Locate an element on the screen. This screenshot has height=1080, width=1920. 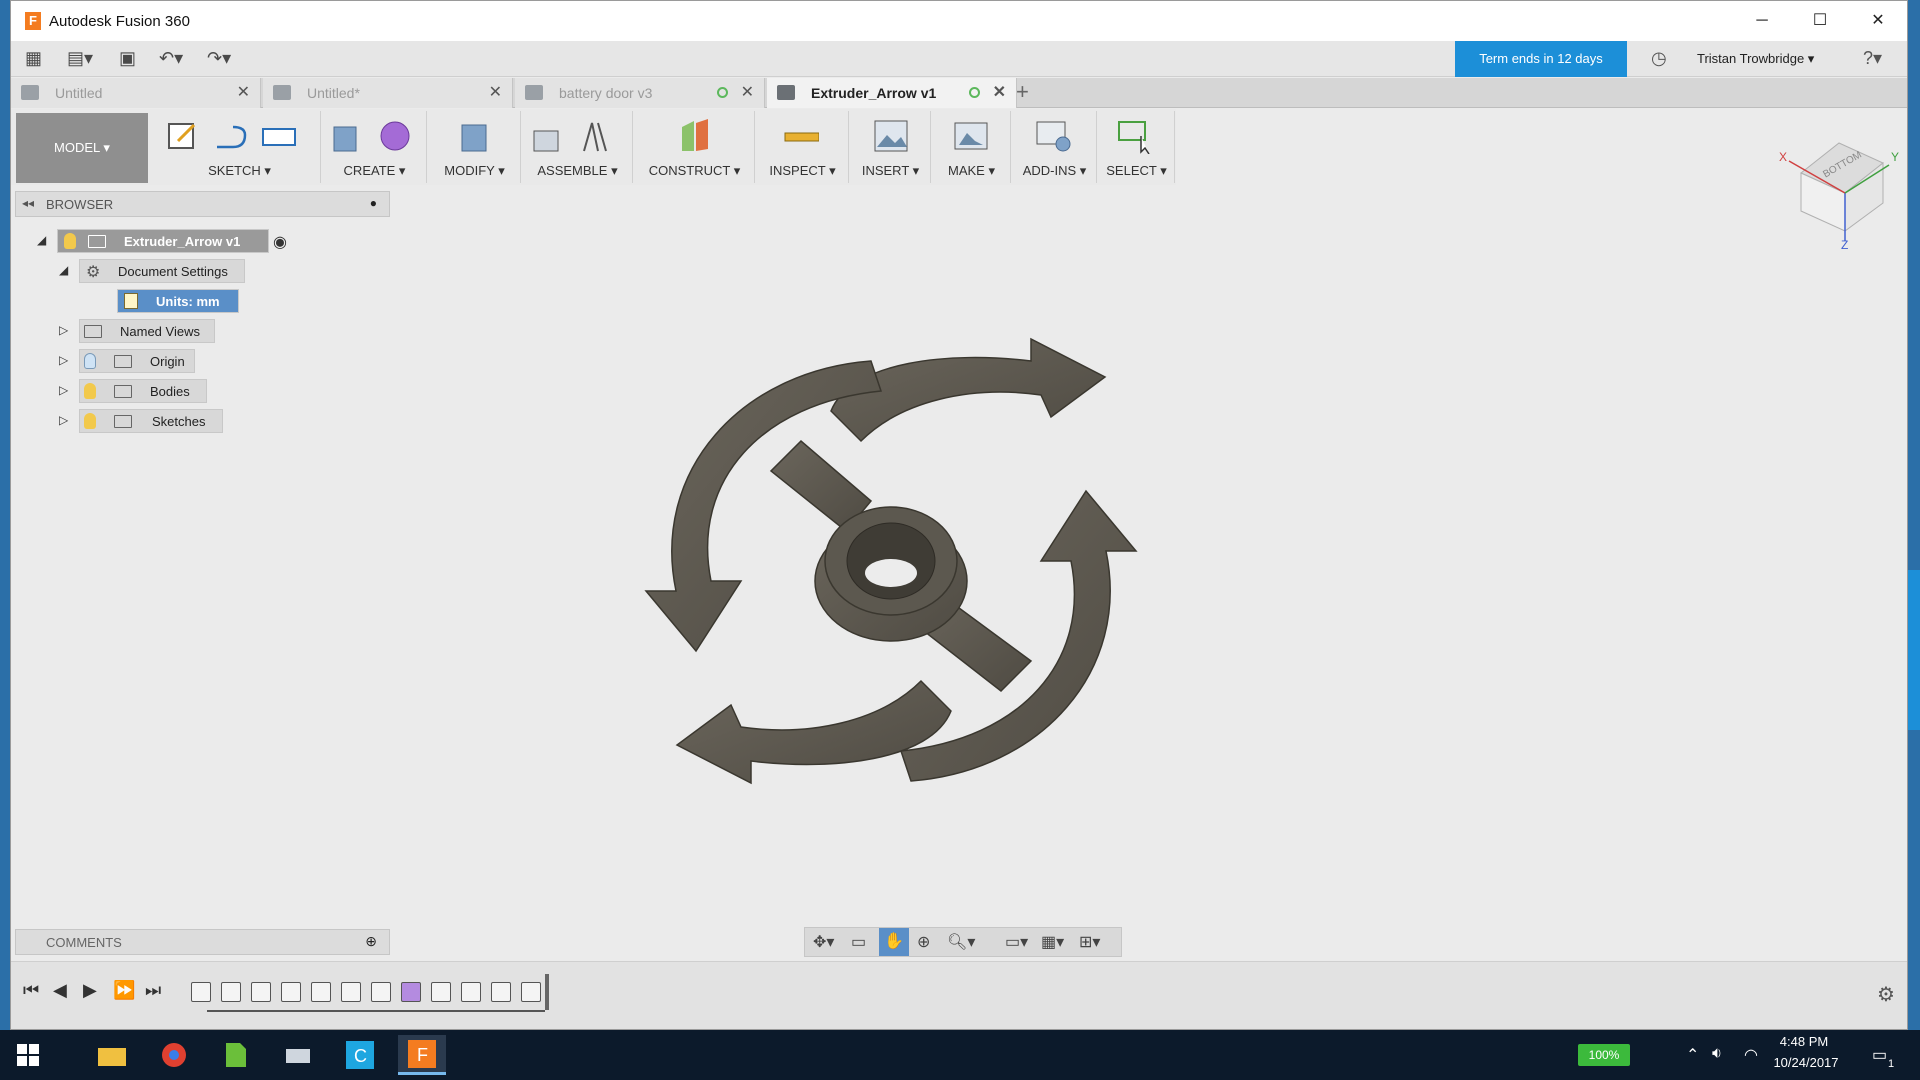
display-settings-icon: ▭▾ is located at coordinates (1016, 942).